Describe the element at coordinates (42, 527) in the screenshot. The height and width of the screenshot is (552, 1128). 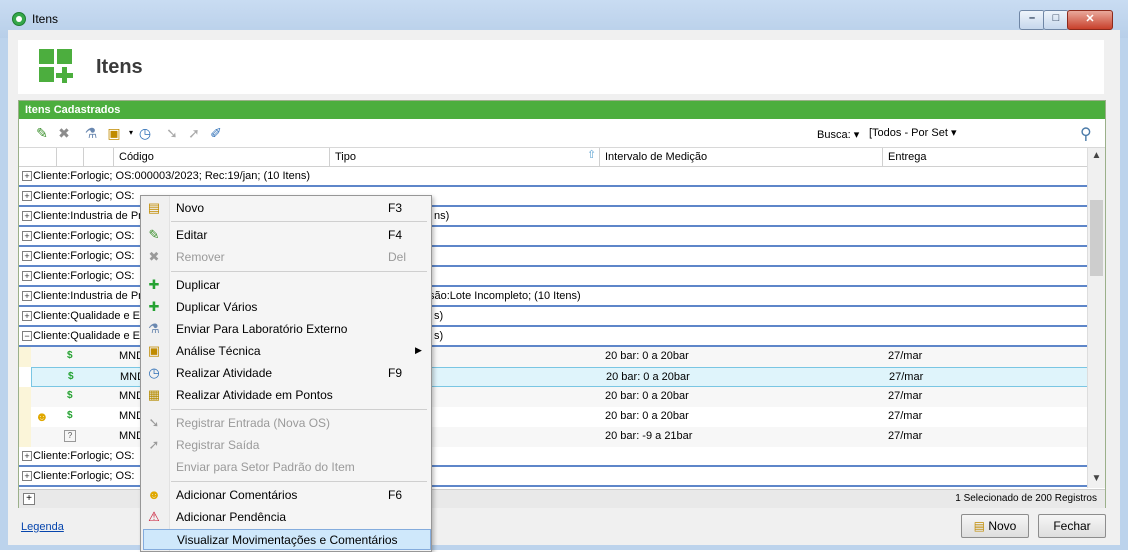
I see `legenda-link: Legenda` at that location.